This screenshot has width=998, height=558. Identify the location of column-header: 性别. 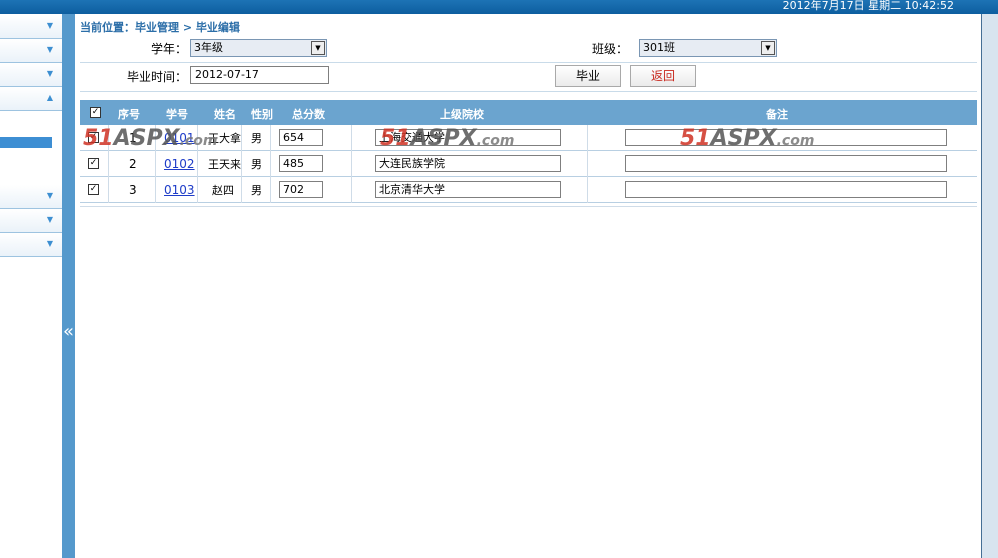
(262, 114).